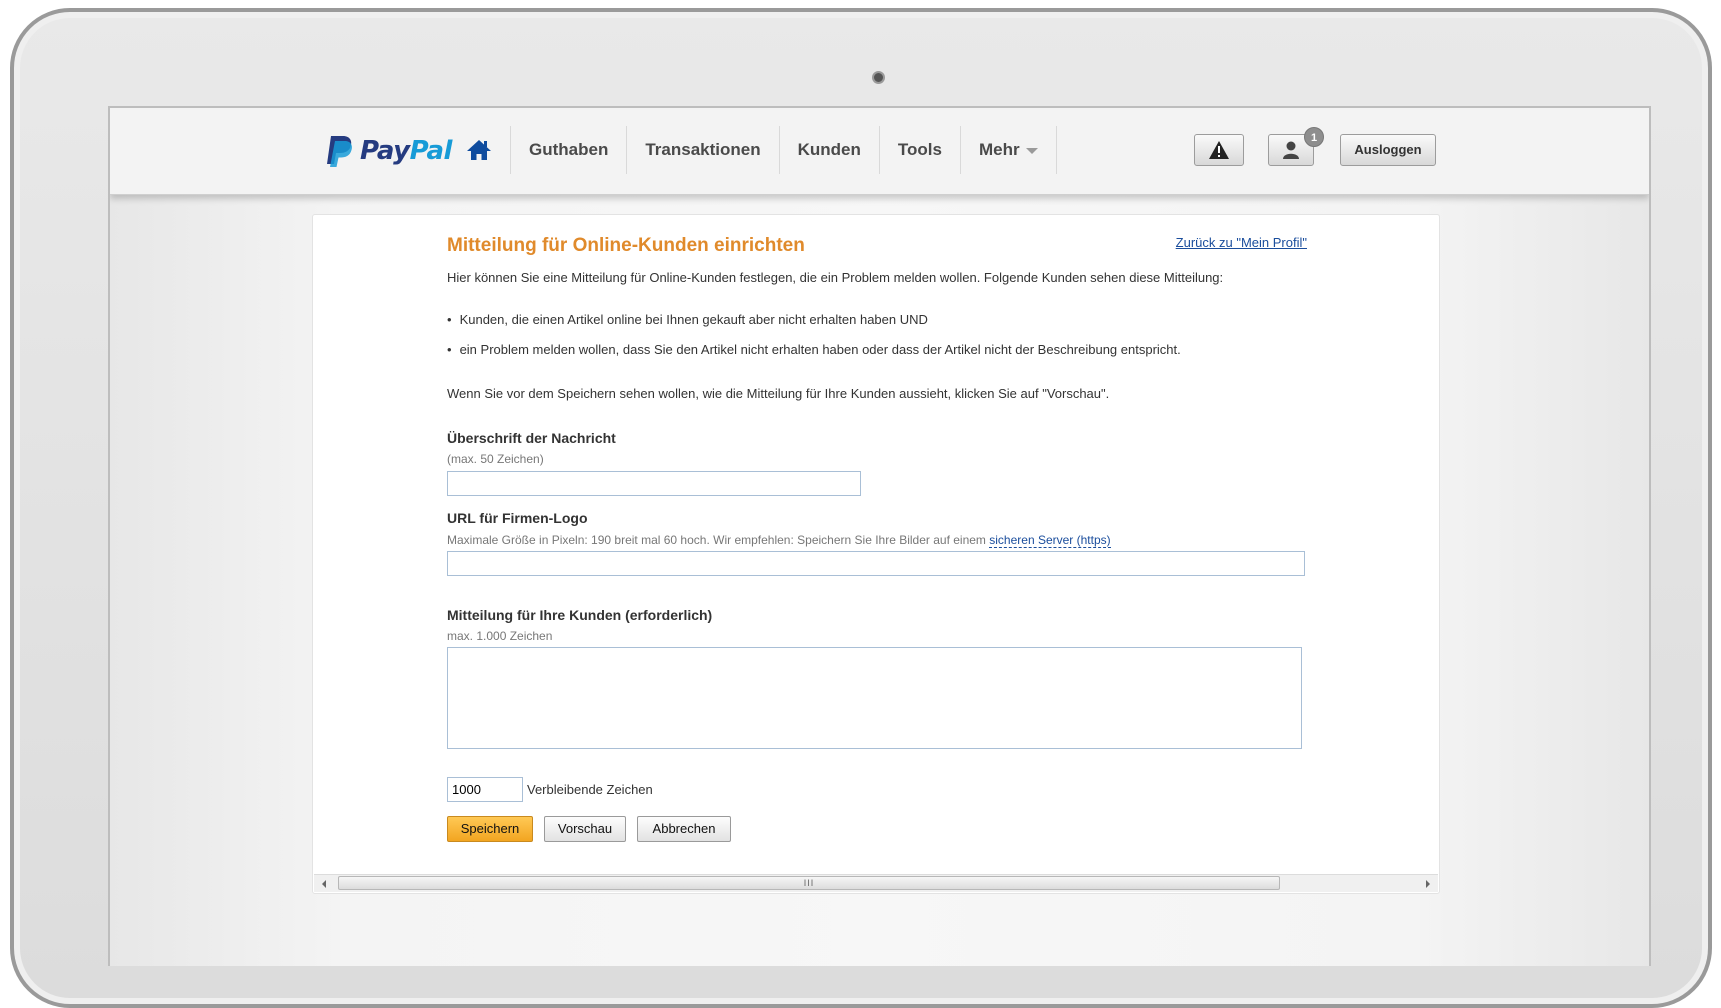 The height and width of the screenshot is (1008, 1721). I want to click on camera-icon, so click(878, 77).